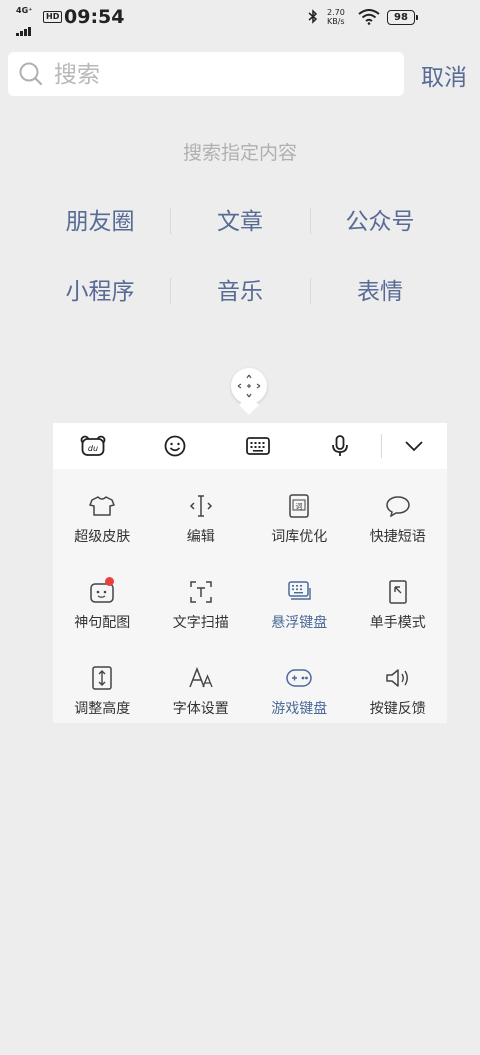 The height and width of the screenshot is (1055, 480). I want to click on search-bar, so click(206, 75).